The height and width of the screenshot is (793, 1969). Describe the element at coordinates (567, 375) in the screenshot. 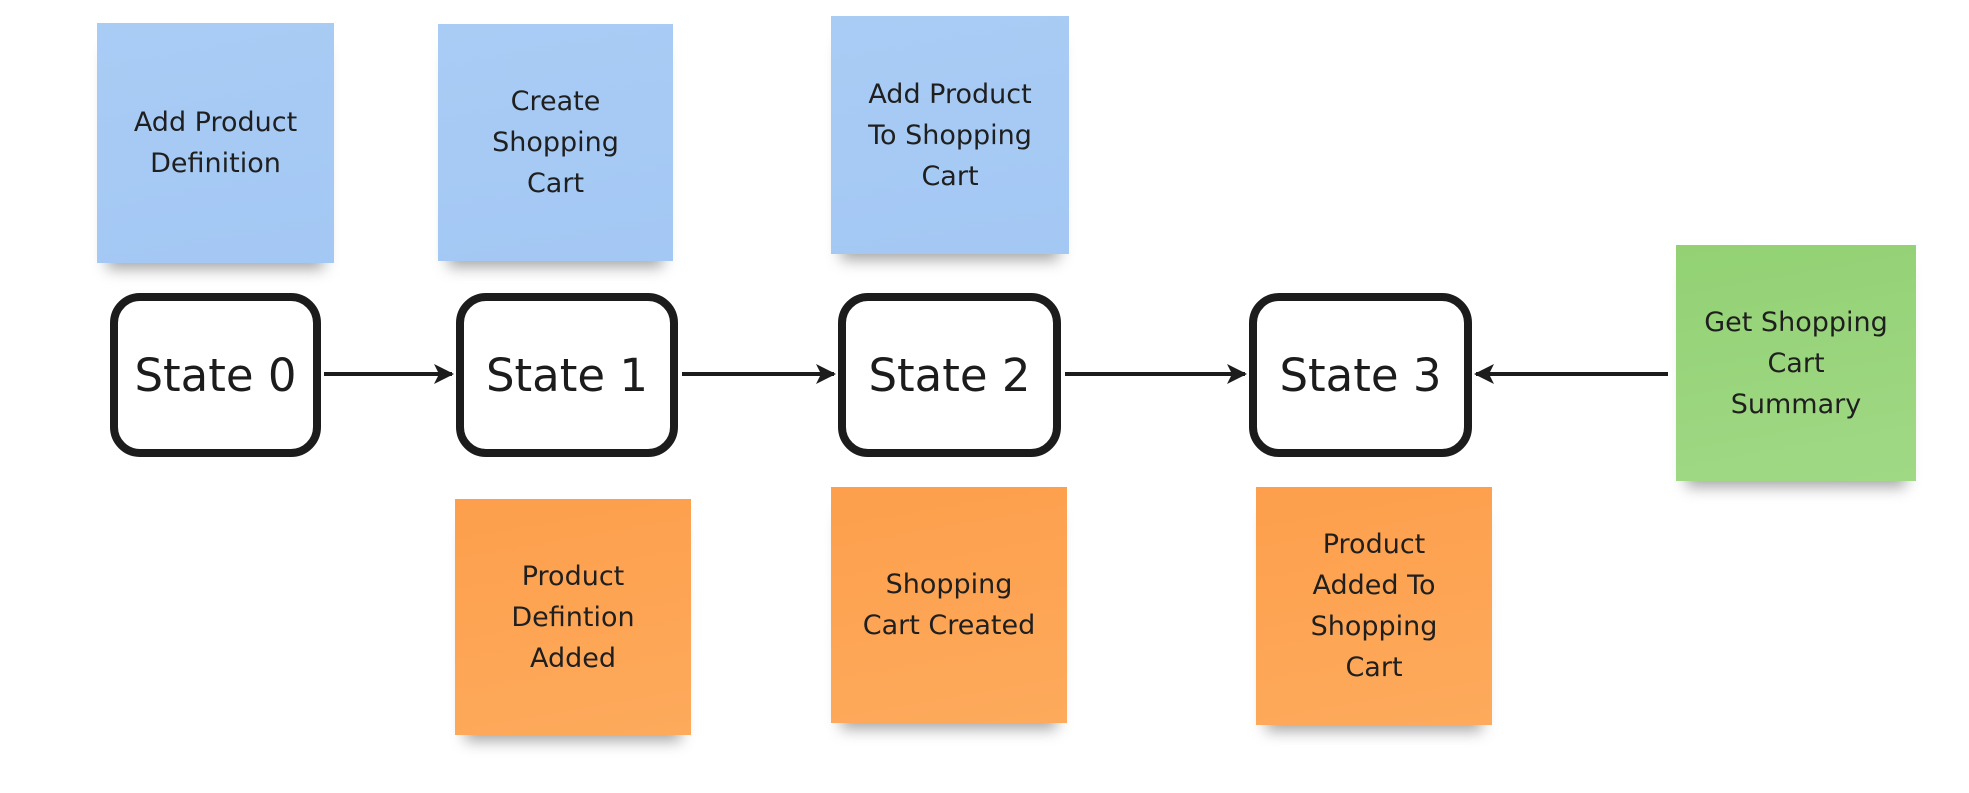

I see `state-box: State 1` at that location.